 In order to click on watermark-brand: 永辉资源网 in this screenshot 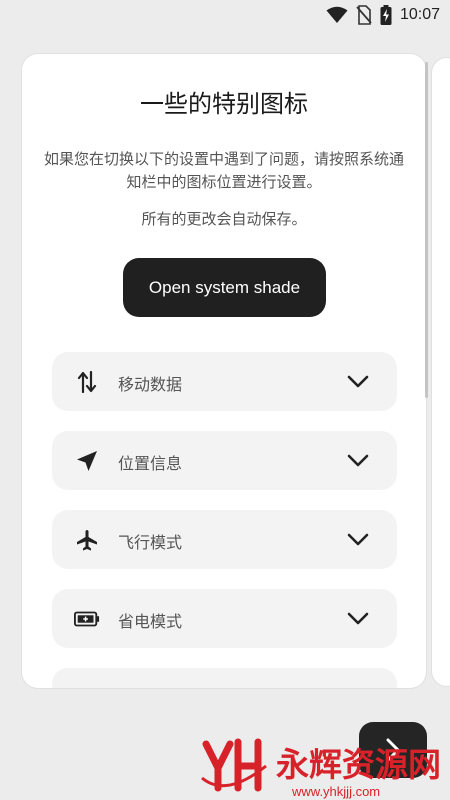, I will do `click(358, 764)`.